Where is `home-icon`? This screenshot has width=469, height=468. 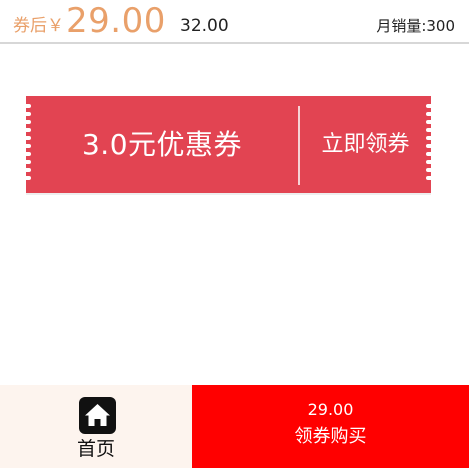
home-icon is located at coordinates (97, 415).